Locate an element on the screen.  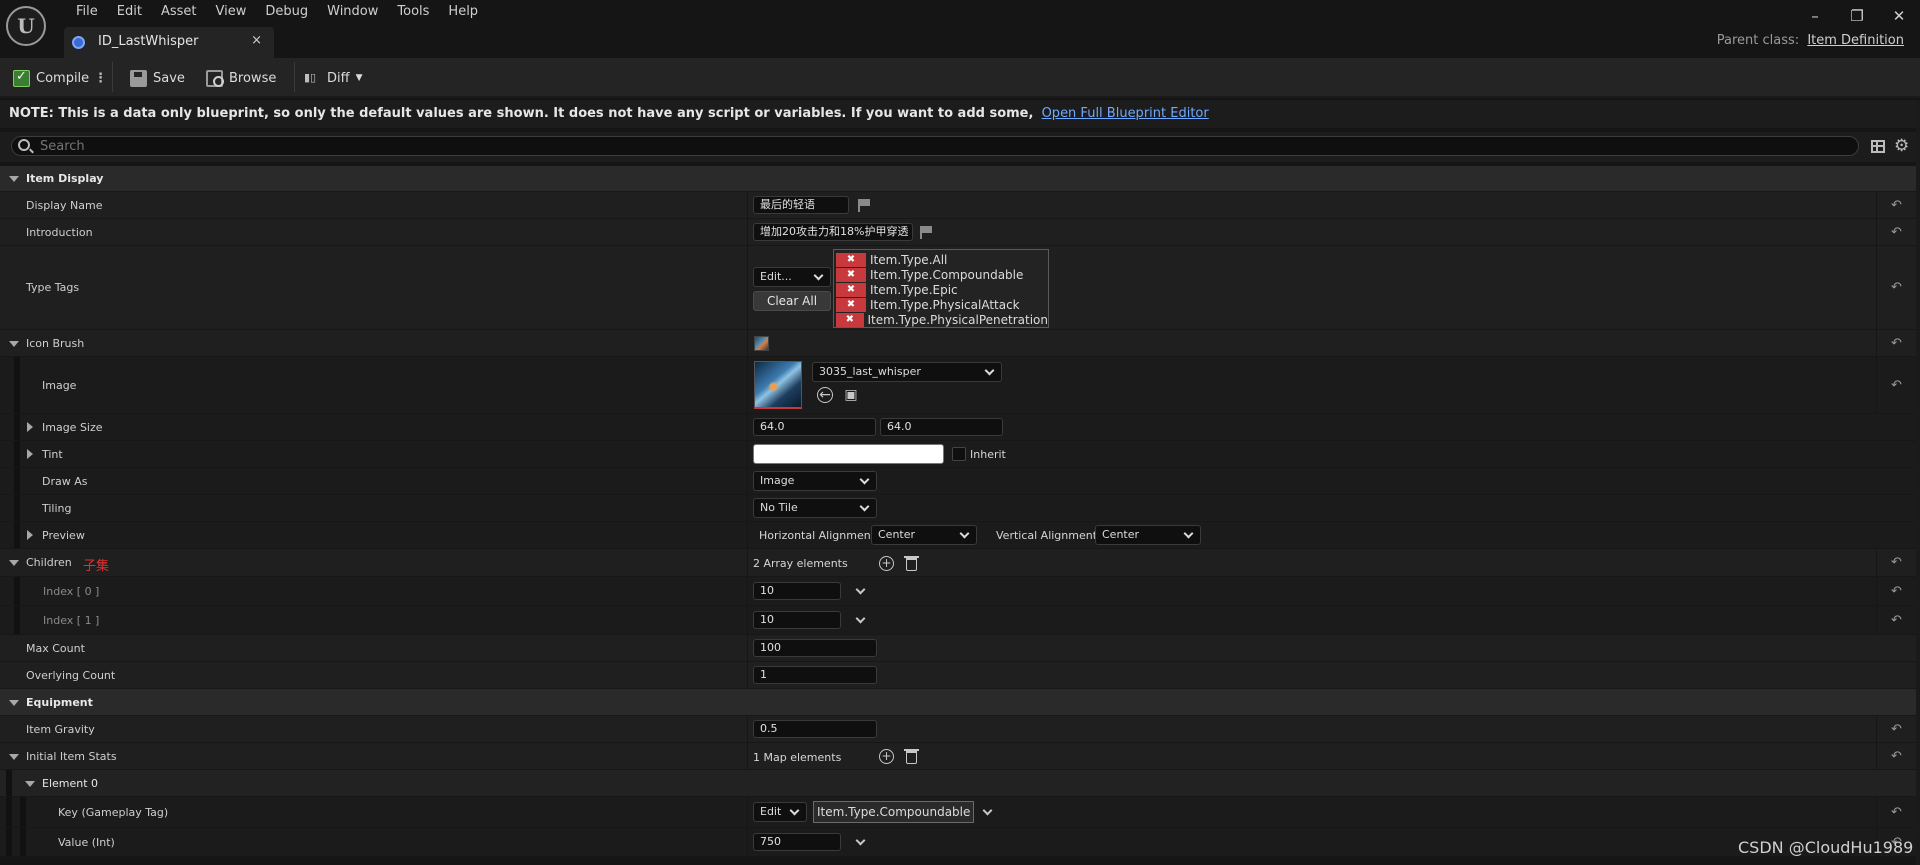
introduction-field: 增加20攻击力和18%护甲穿透 is located at coordinates (833, 232).